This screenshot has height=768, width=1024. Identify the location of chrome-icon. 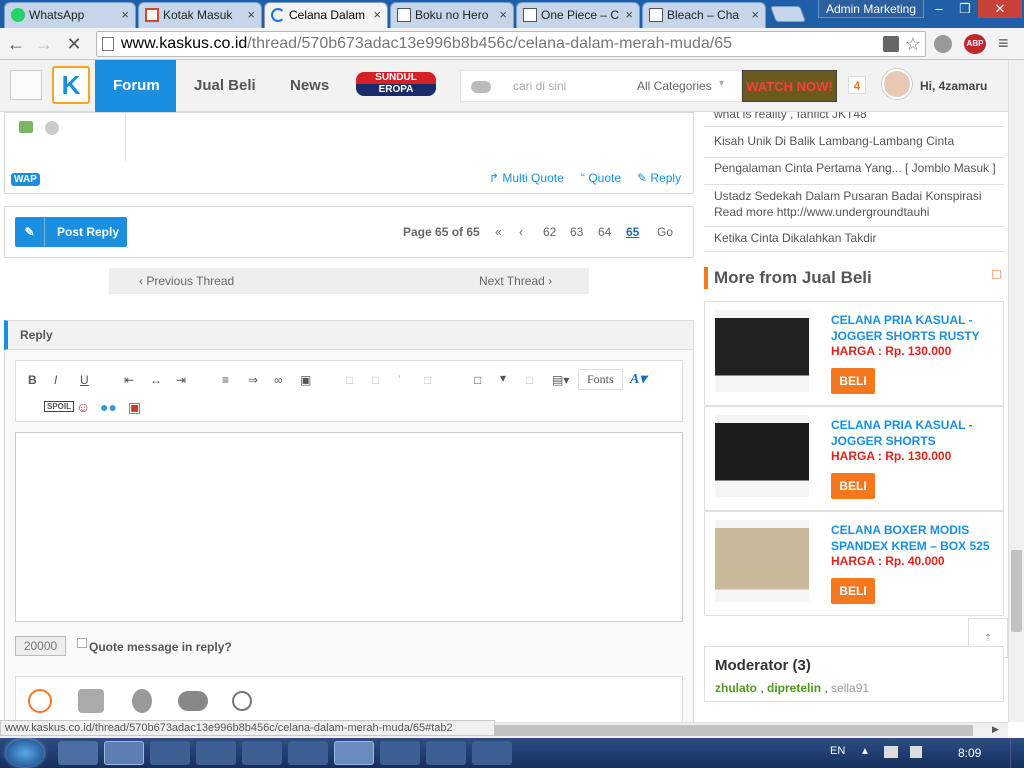
(124, 753).